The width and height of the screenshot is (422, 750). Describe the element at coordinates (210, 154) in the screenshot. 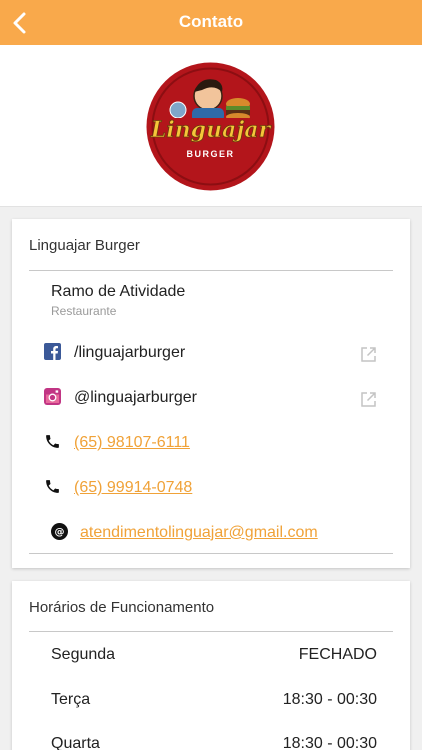

I see `svg-text: BURGER` at that location.